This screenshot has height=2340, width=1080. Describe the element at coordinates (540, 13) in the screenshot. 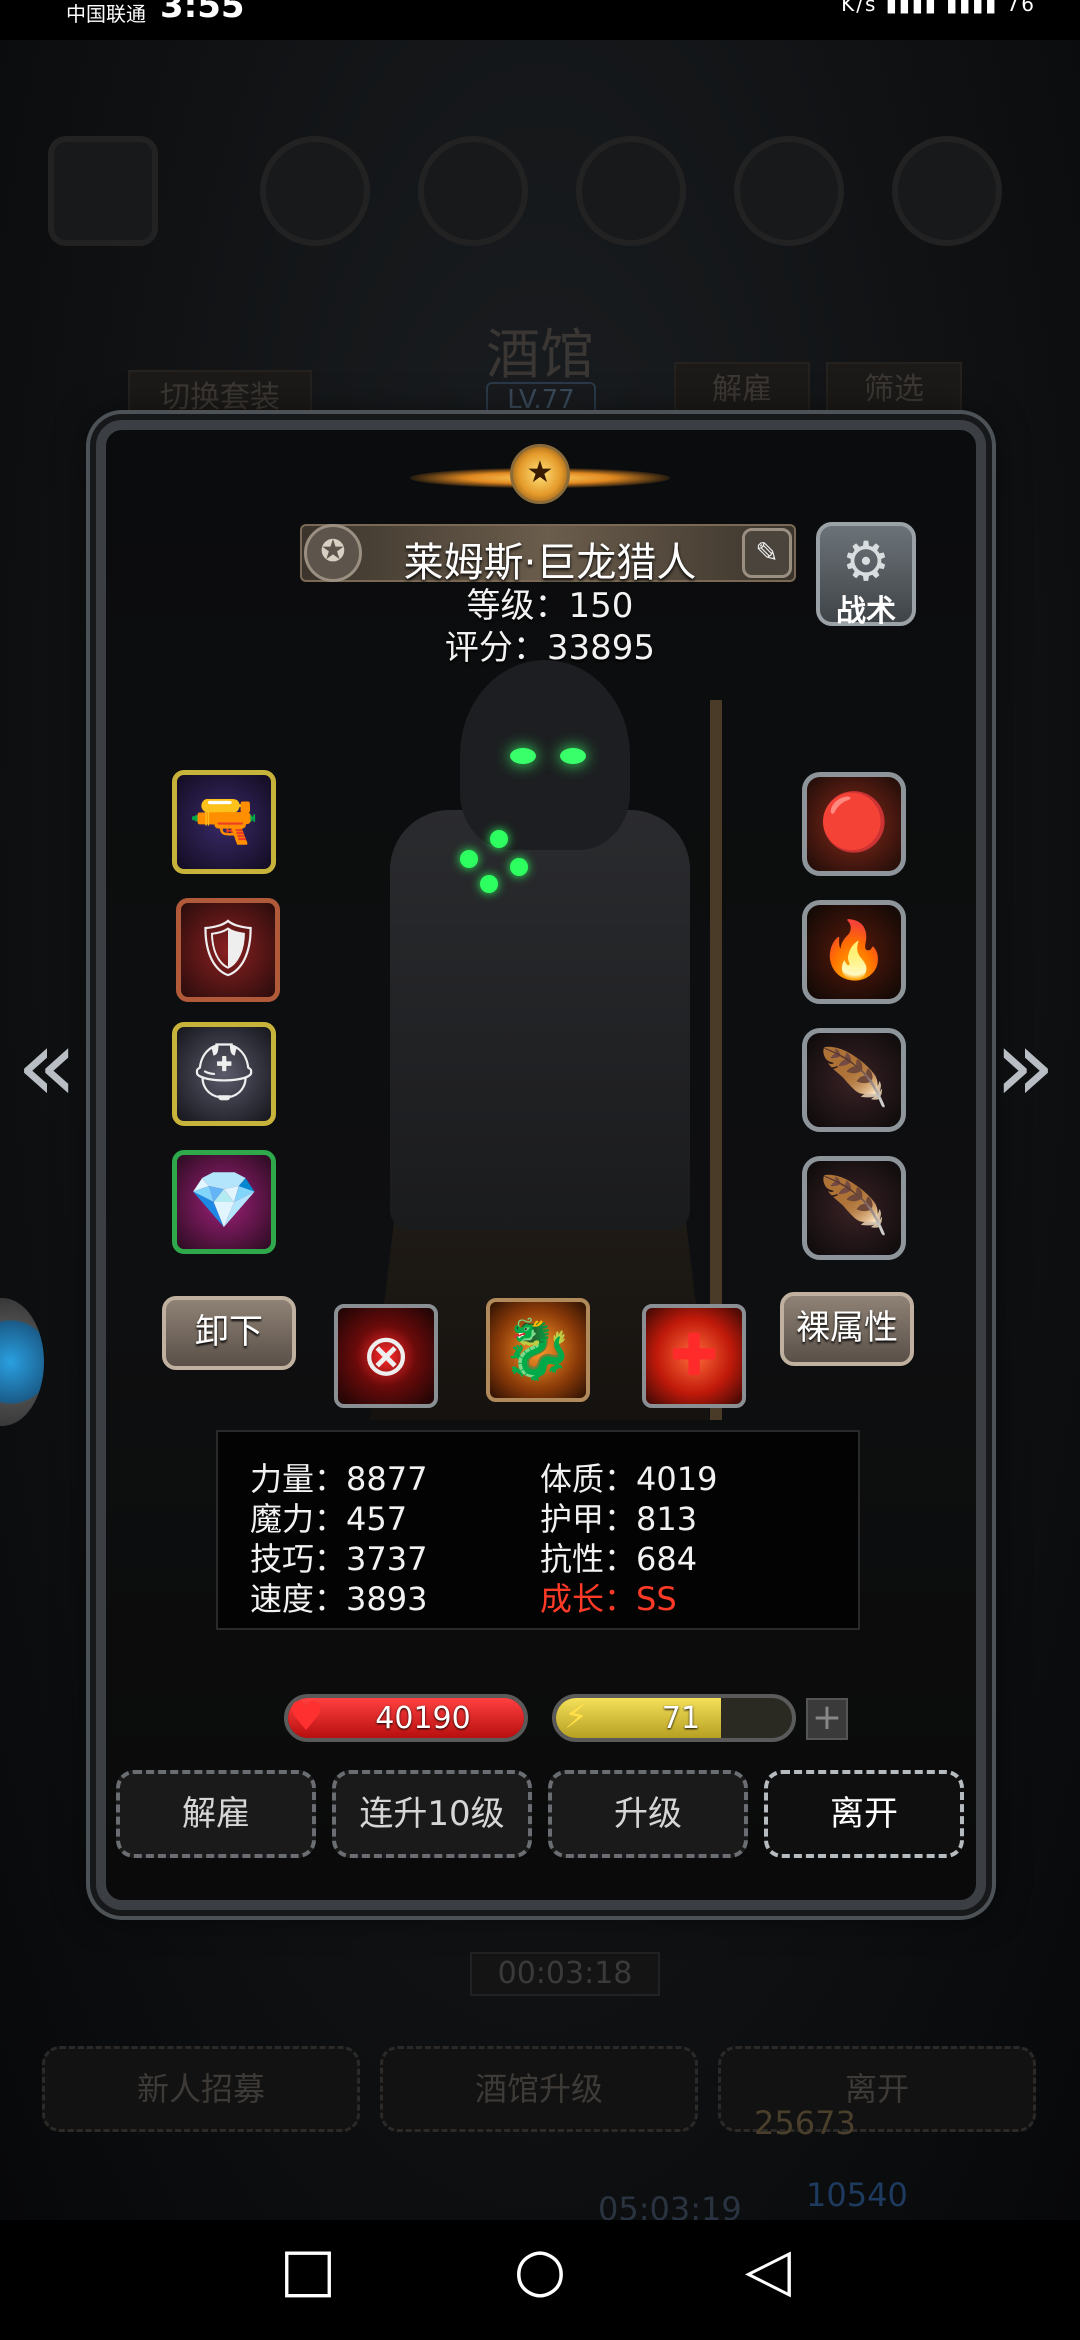

I see `status-bar: 中国联通 3:55 K/s ▮▮▮▮ ▮▮▮▮ 76` at that location.